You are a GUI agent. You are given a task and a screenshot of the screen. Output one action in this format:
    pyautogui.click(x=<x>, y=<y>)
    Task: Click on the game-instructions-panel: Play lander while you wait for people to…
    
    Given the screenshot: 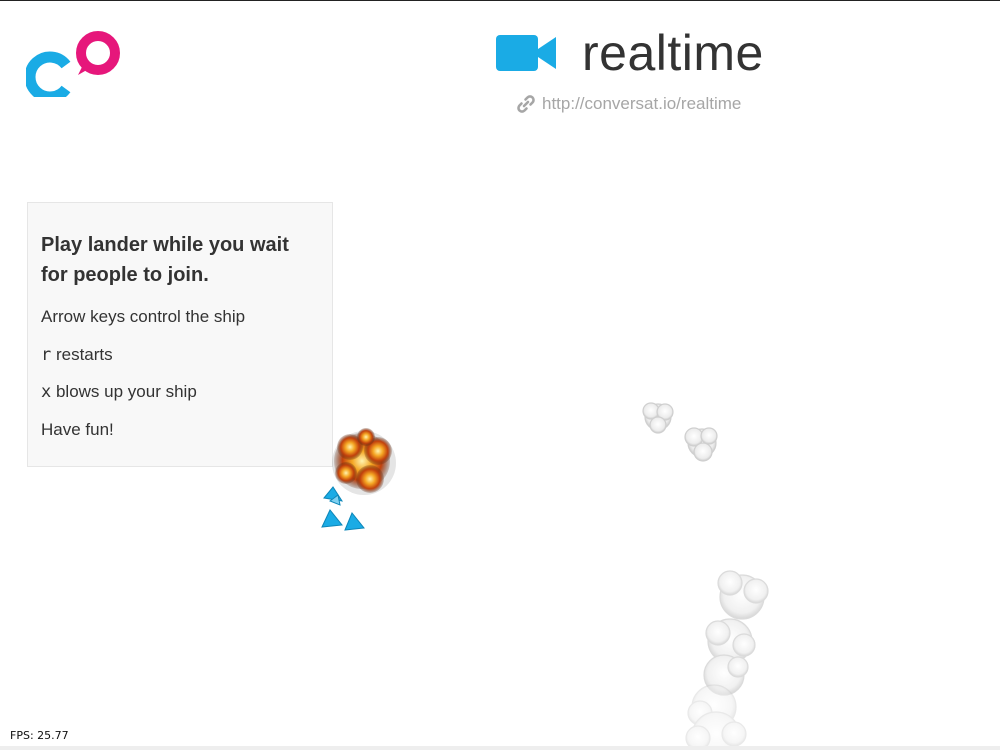 What is the action you would take?
    pyautogui.click(x=180, y=334)
    